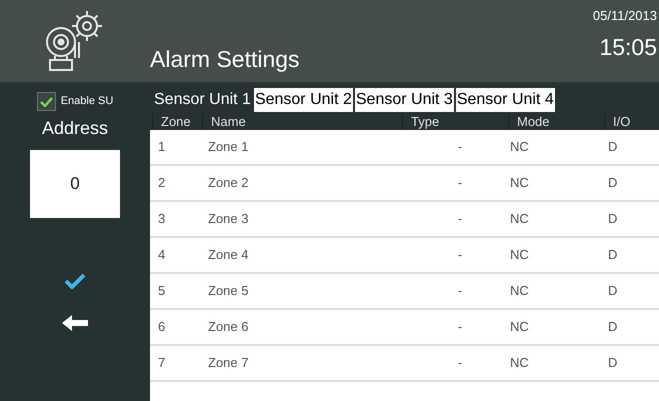 The width and height of the screenshot is (659, 401). I want to click on time-text: 15:05, so click(628, 47).